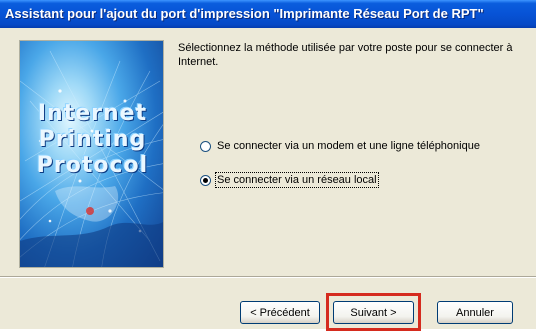 This screenshot has height=331, width=536. I want to click on cancel-button: Annuler, so click(475, 312).